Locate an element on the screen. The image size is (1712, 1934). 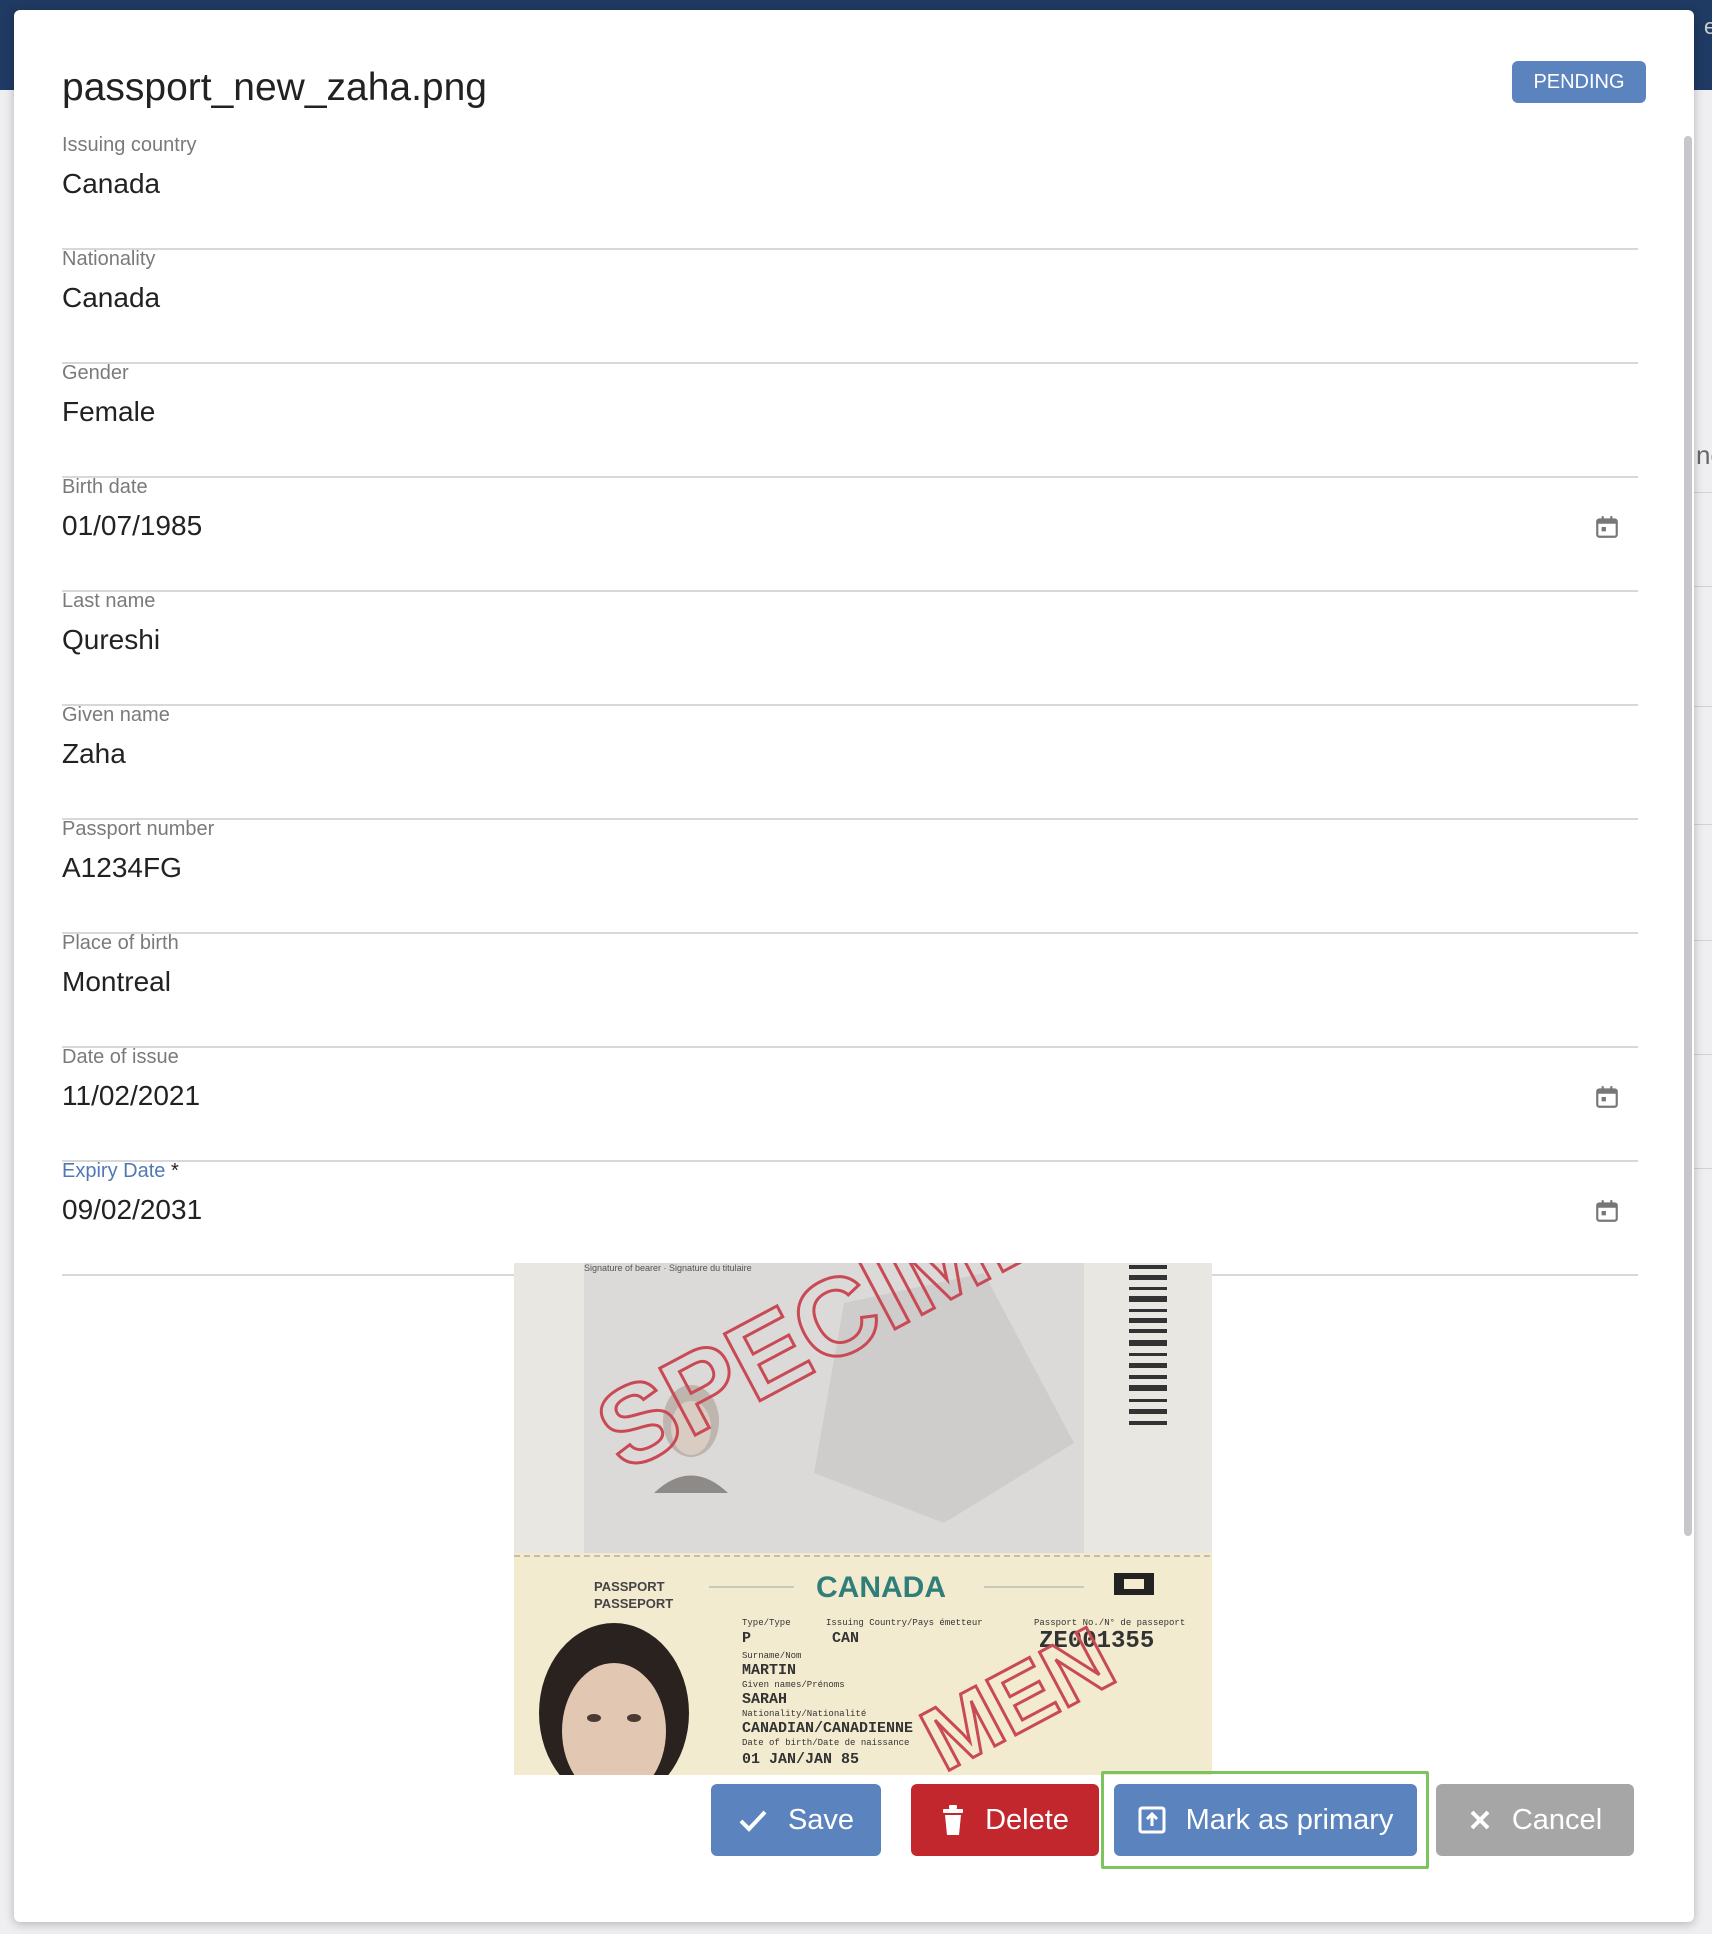
birth-date-value: 01/07/1985 is located at coordinates (132, 526).